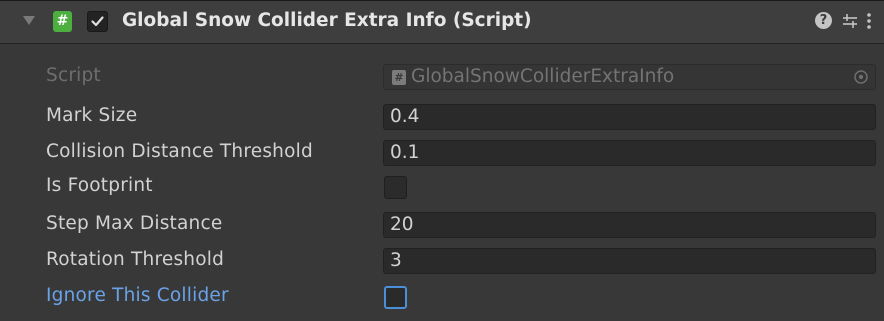 The height and width of the screenshot is (321, 884). I want to click on mark-size-label: Mark Size, so click(92, 115).